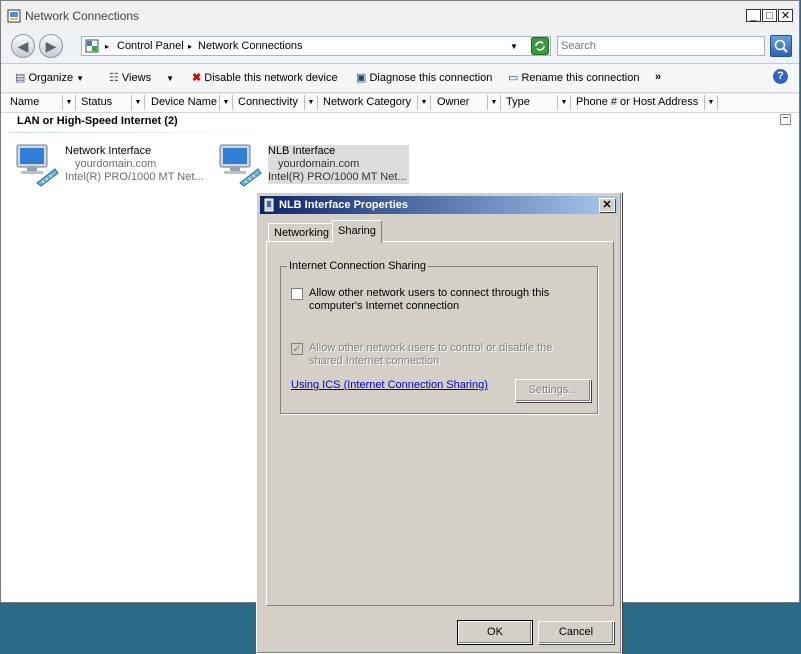 This screenshot has width=801, height=654. What do you see at coordinates (361, 78) in the screenshot?
I see `diagnose-icon: ▣` at bounding box center [361, 78].